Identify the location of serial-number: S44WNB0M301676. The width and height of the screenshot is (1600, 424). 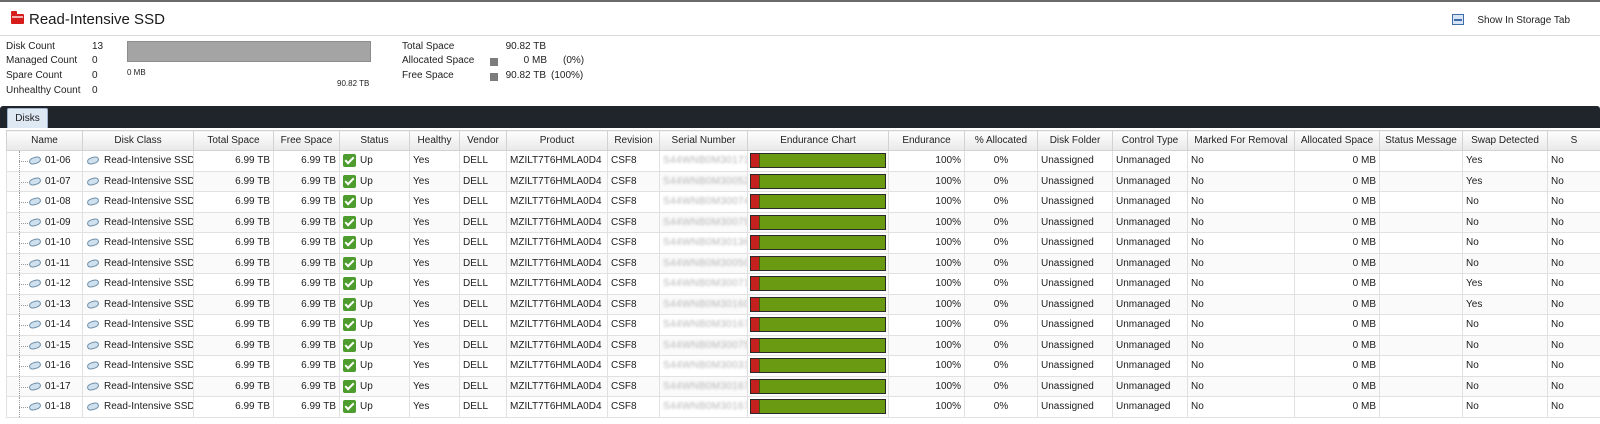
(705, 386).